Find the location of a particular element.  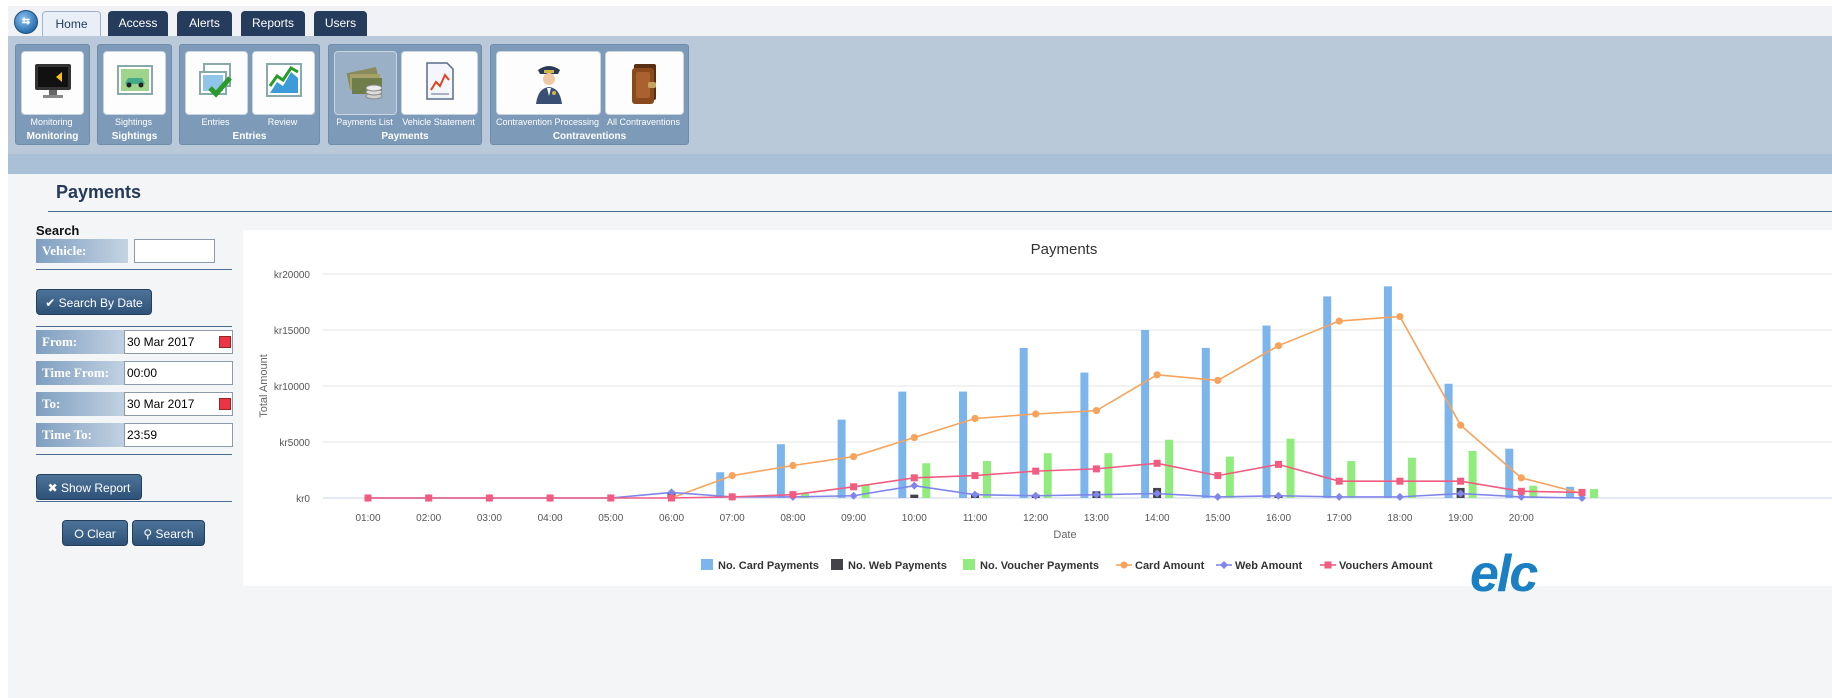

monitoring-button is located at coordinates (52, 83).